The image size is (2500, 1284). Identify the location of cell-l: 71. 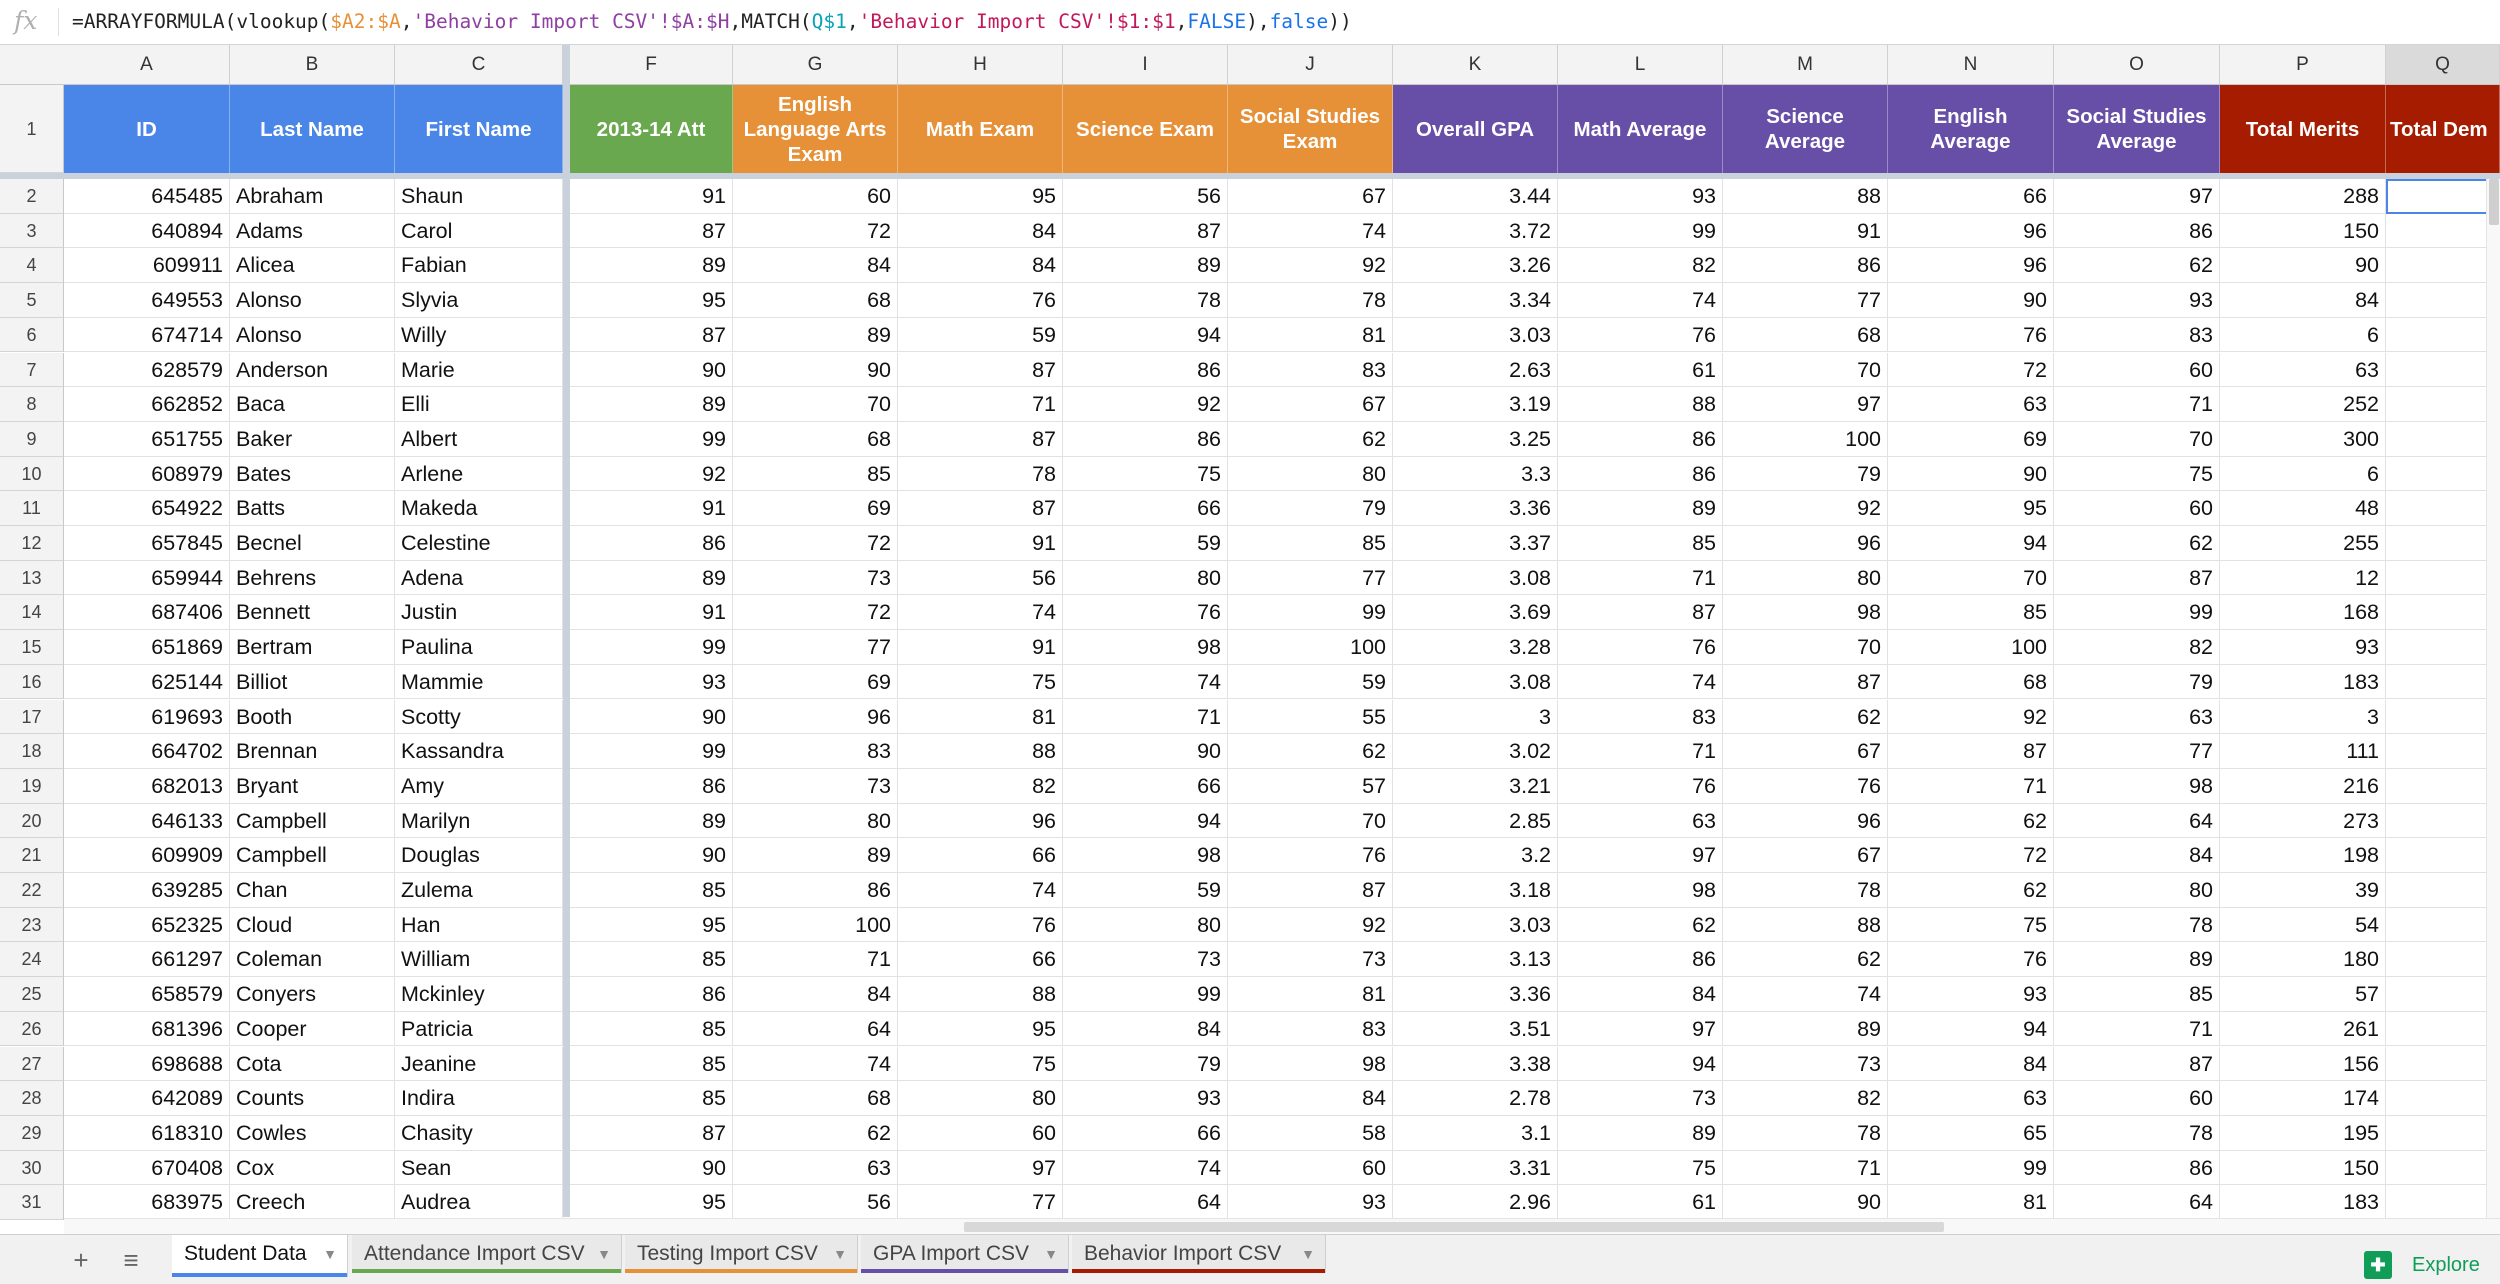
(1640, 751).